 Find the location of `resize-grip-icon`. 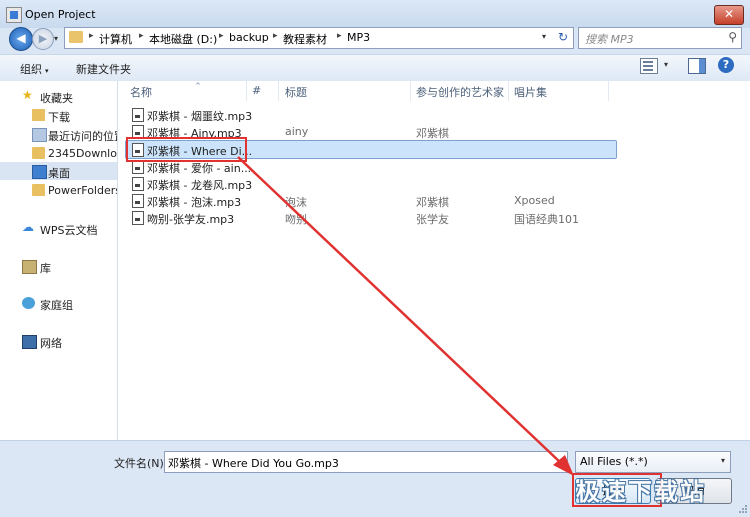

resize-grip-icon is located at coordinates (743, 509).